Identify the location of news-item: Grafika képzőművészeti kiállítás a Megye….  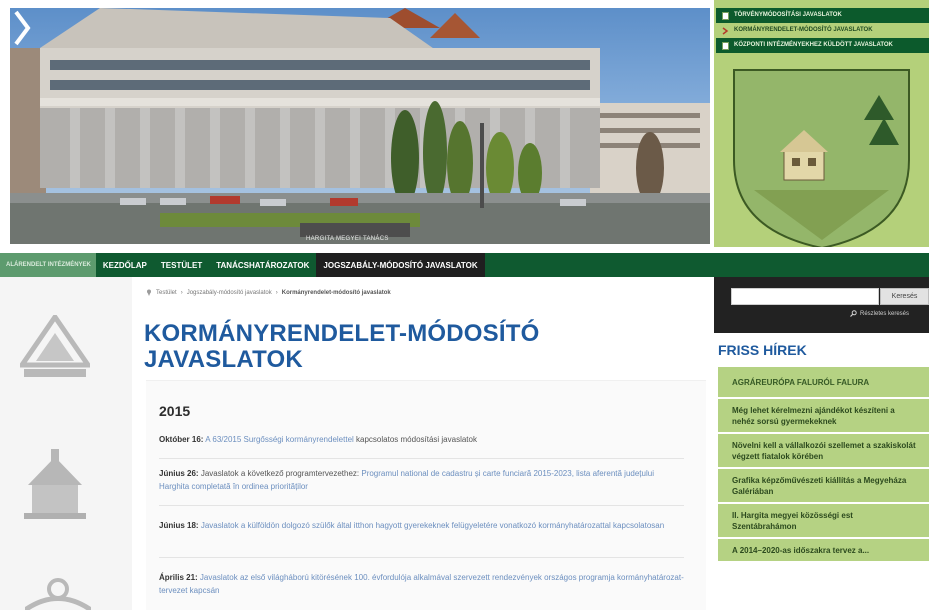
(823, 486).